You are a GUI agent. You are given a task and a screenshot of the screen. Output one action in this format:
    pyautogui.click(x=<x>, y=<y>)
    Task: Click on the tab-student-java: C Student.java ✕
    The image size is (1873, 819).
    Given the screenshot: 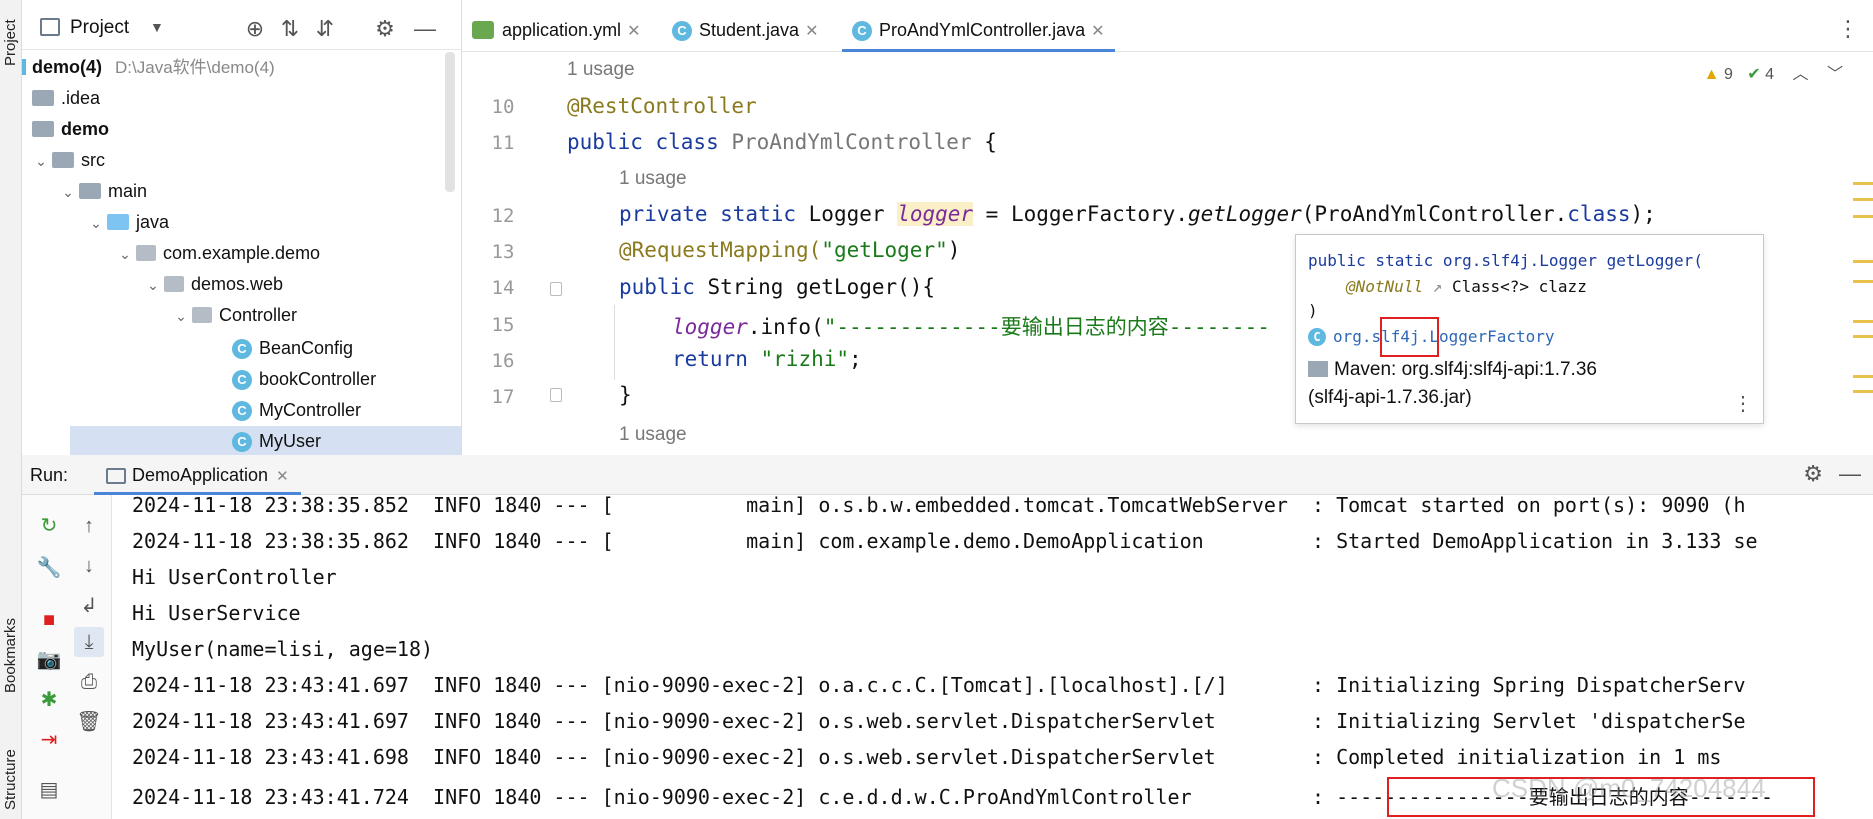 What is the action you would take?
    pyautogui.click(x=745, y=31)
    